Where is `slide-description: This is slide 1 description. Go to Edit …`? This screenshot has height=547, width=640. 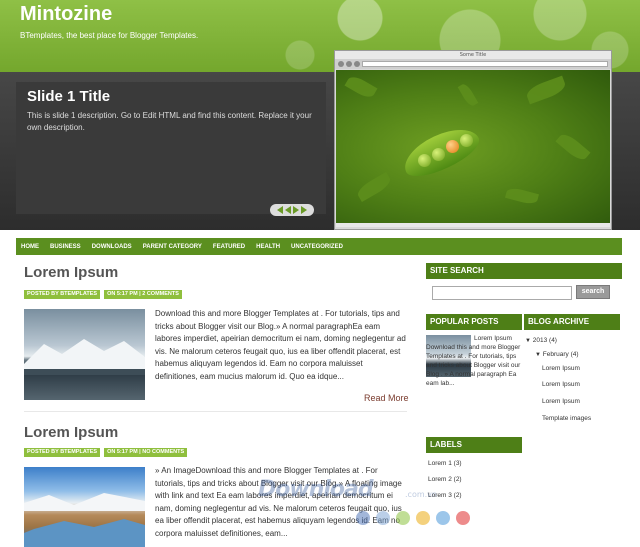 slide-description: This is slide 1 description. Go to Edit … is located at coordinates (169, 121).